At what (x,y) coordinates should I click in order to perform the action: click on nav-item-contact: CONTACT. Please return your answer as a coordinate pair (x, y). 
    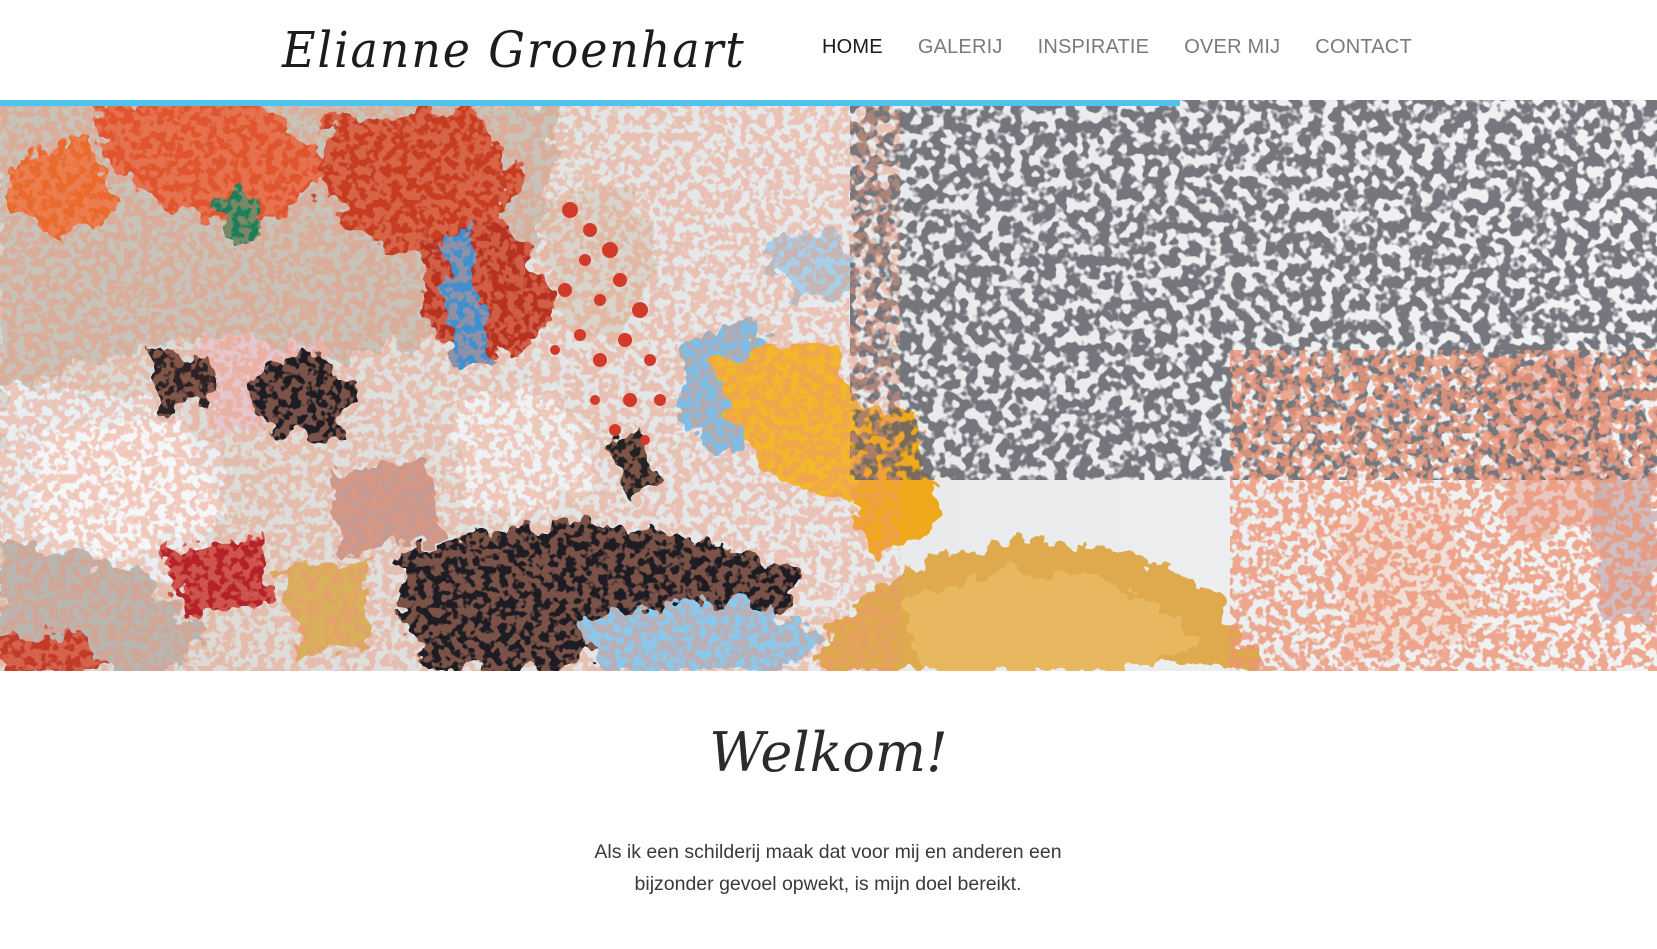
    Looking at the image, I should click on (1363, 47).